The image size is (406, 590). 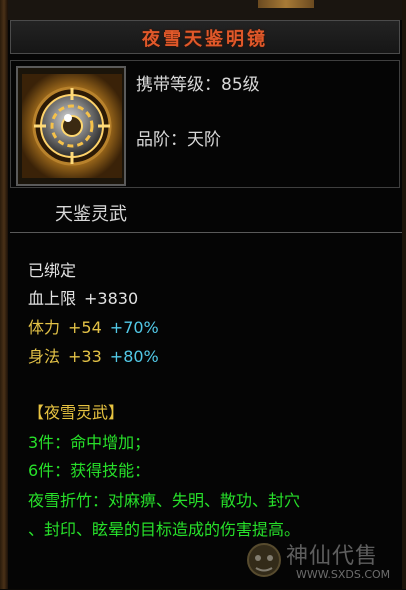 I want to click on watermark-url: WWW.SXDS.COM, so click(x=343, y=574).